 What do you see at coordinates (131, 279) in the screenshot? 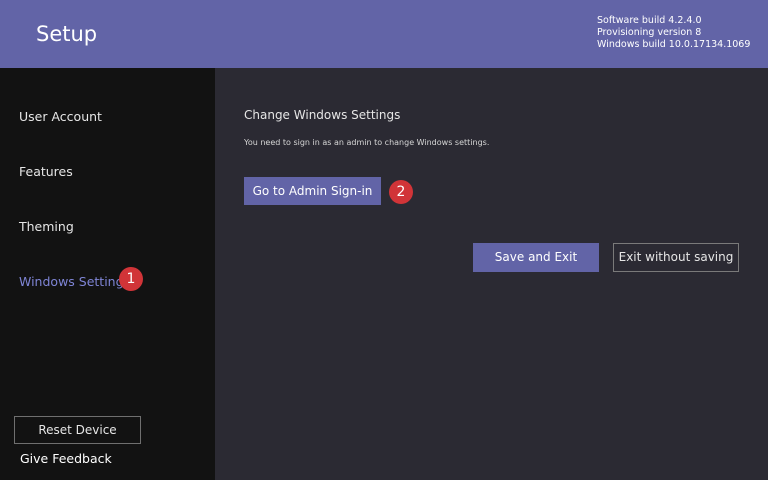
I see `step-badge-1: 1` at bounding box center [131, 279].